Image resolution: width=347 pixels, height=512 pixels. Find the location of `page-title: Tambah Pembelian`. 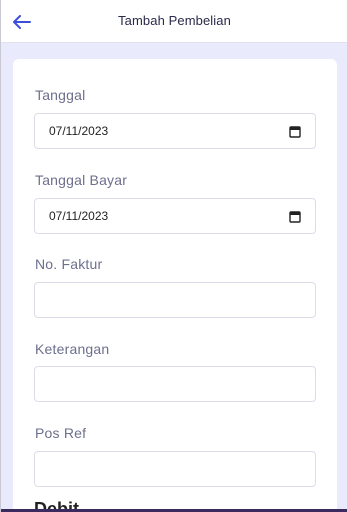

page-title: Tambah Pembelian is located at coordinates (174, 20).